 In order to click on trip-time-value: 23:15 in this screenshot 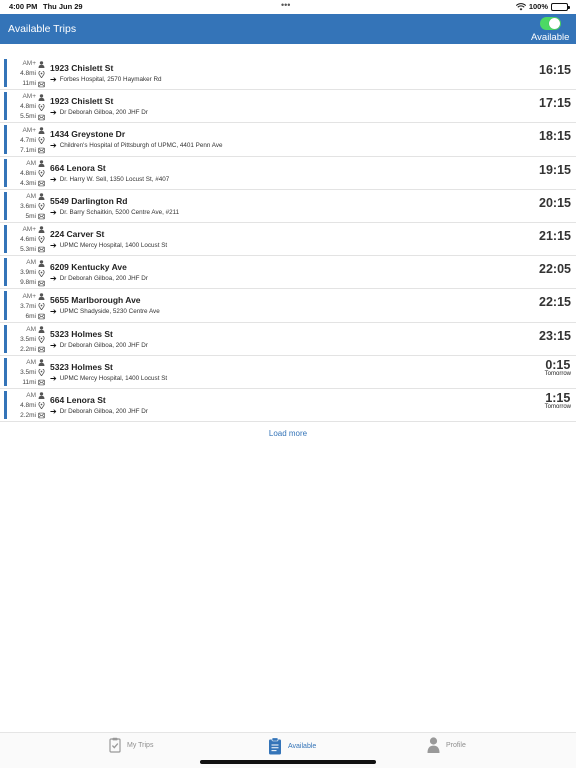, I will do `click(555, 335)`.